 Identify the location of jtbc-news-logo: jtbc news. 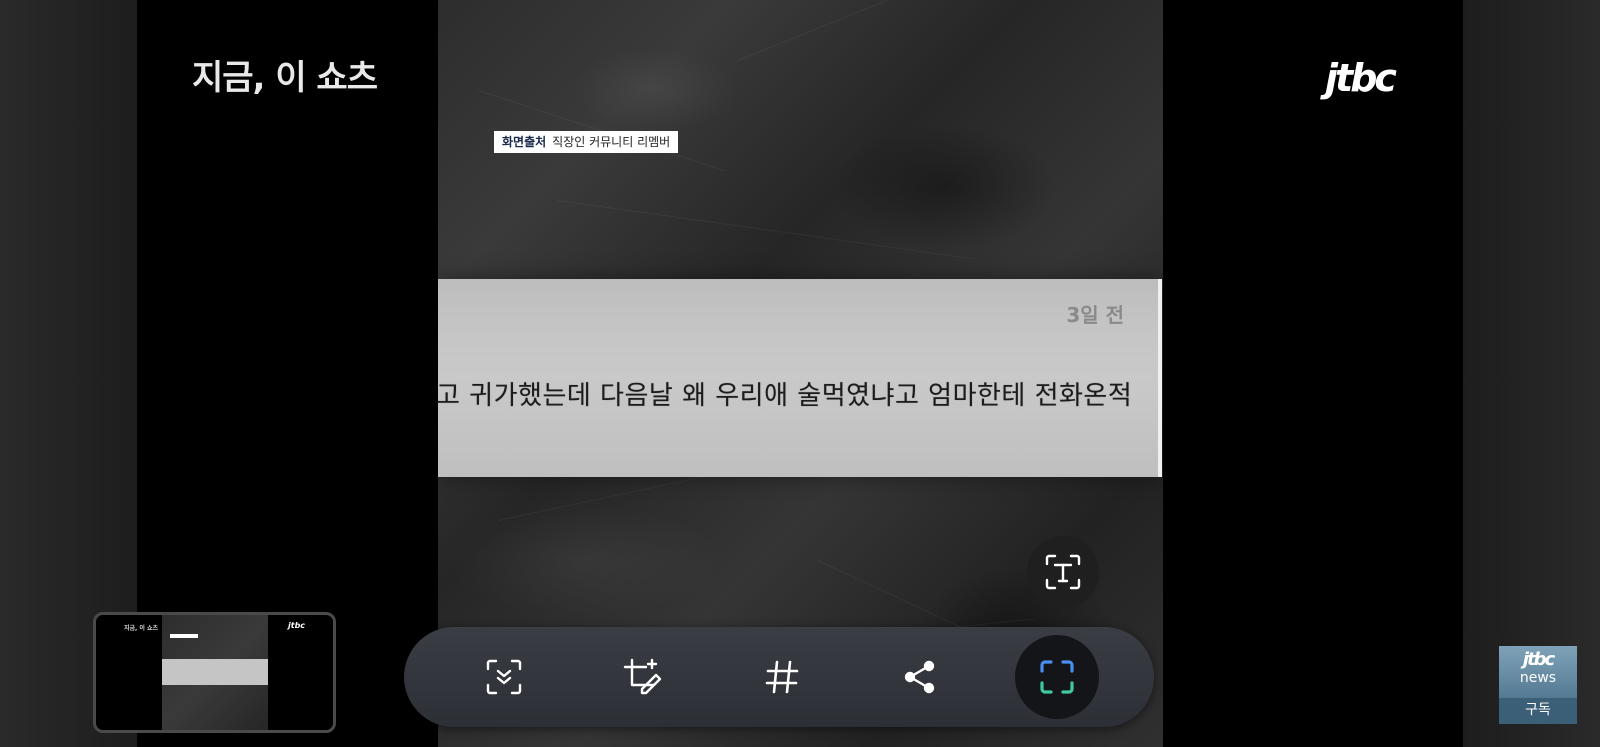
(1538, 672).